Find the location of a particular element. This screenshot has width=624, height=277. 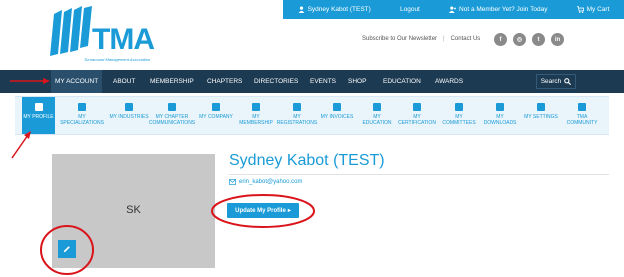

tab-label: MY REGISTRATIONS is located at coordinates (297, 120).